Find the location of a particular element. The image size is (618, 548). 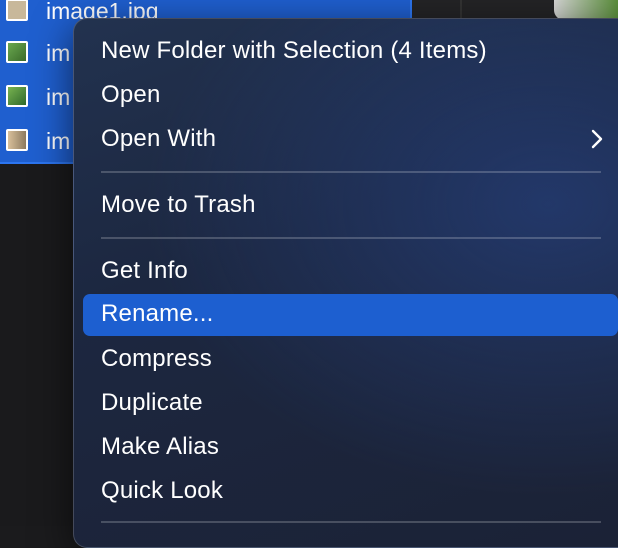

menu-item-open-with: Open With is located at coordinates (350, 140).